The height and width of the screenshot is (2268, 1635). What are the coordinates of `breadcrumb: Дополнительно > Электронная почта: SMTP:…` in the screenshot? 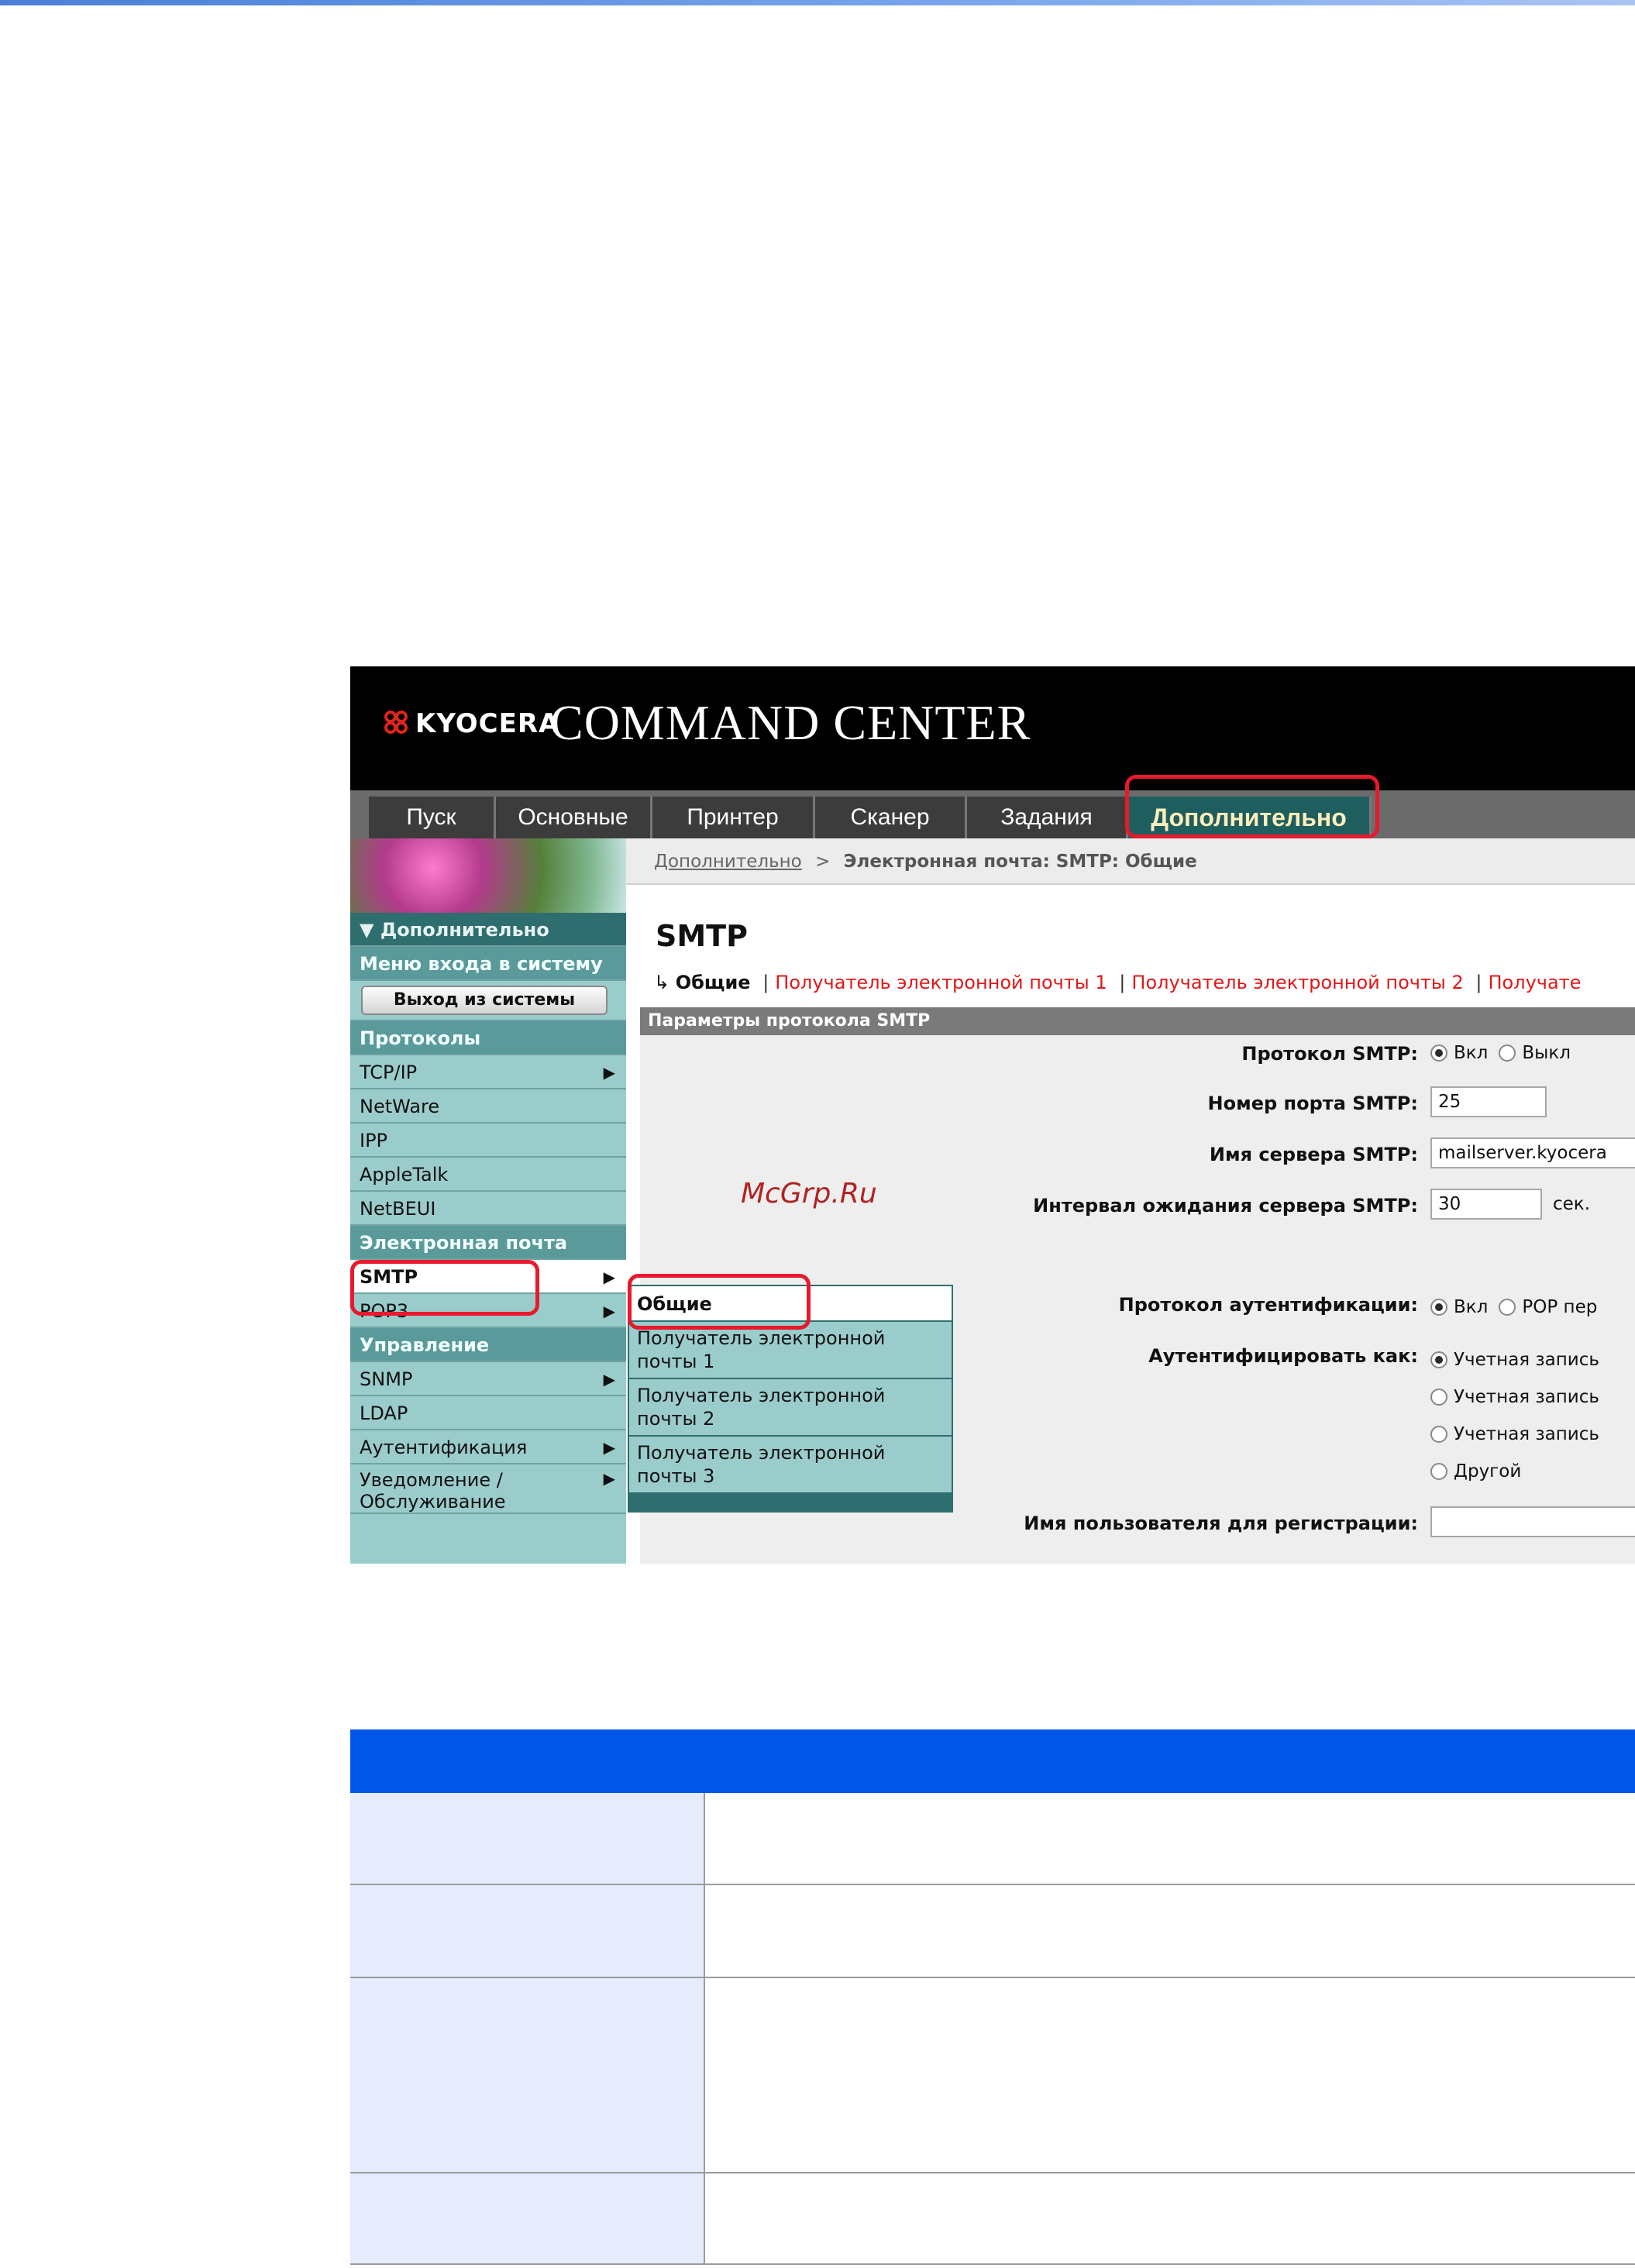 It's located at (1130, 861).